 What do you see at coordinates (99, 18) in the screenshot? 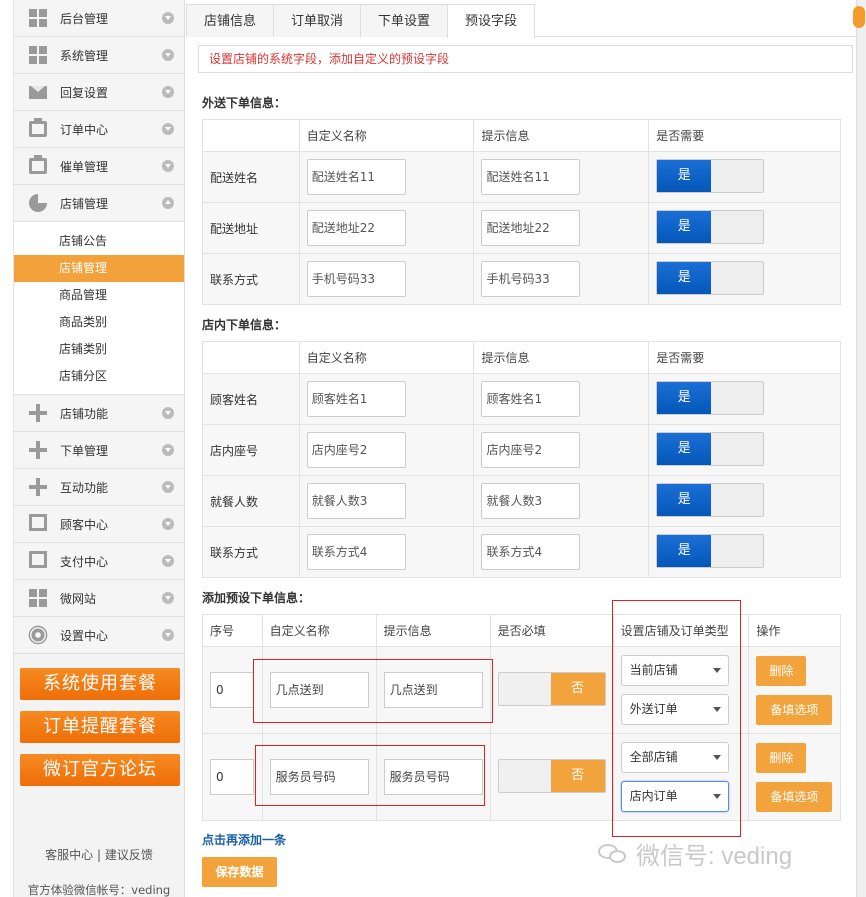
I see `sidebar-item: 后台管理` at bounding box center [99, 18].